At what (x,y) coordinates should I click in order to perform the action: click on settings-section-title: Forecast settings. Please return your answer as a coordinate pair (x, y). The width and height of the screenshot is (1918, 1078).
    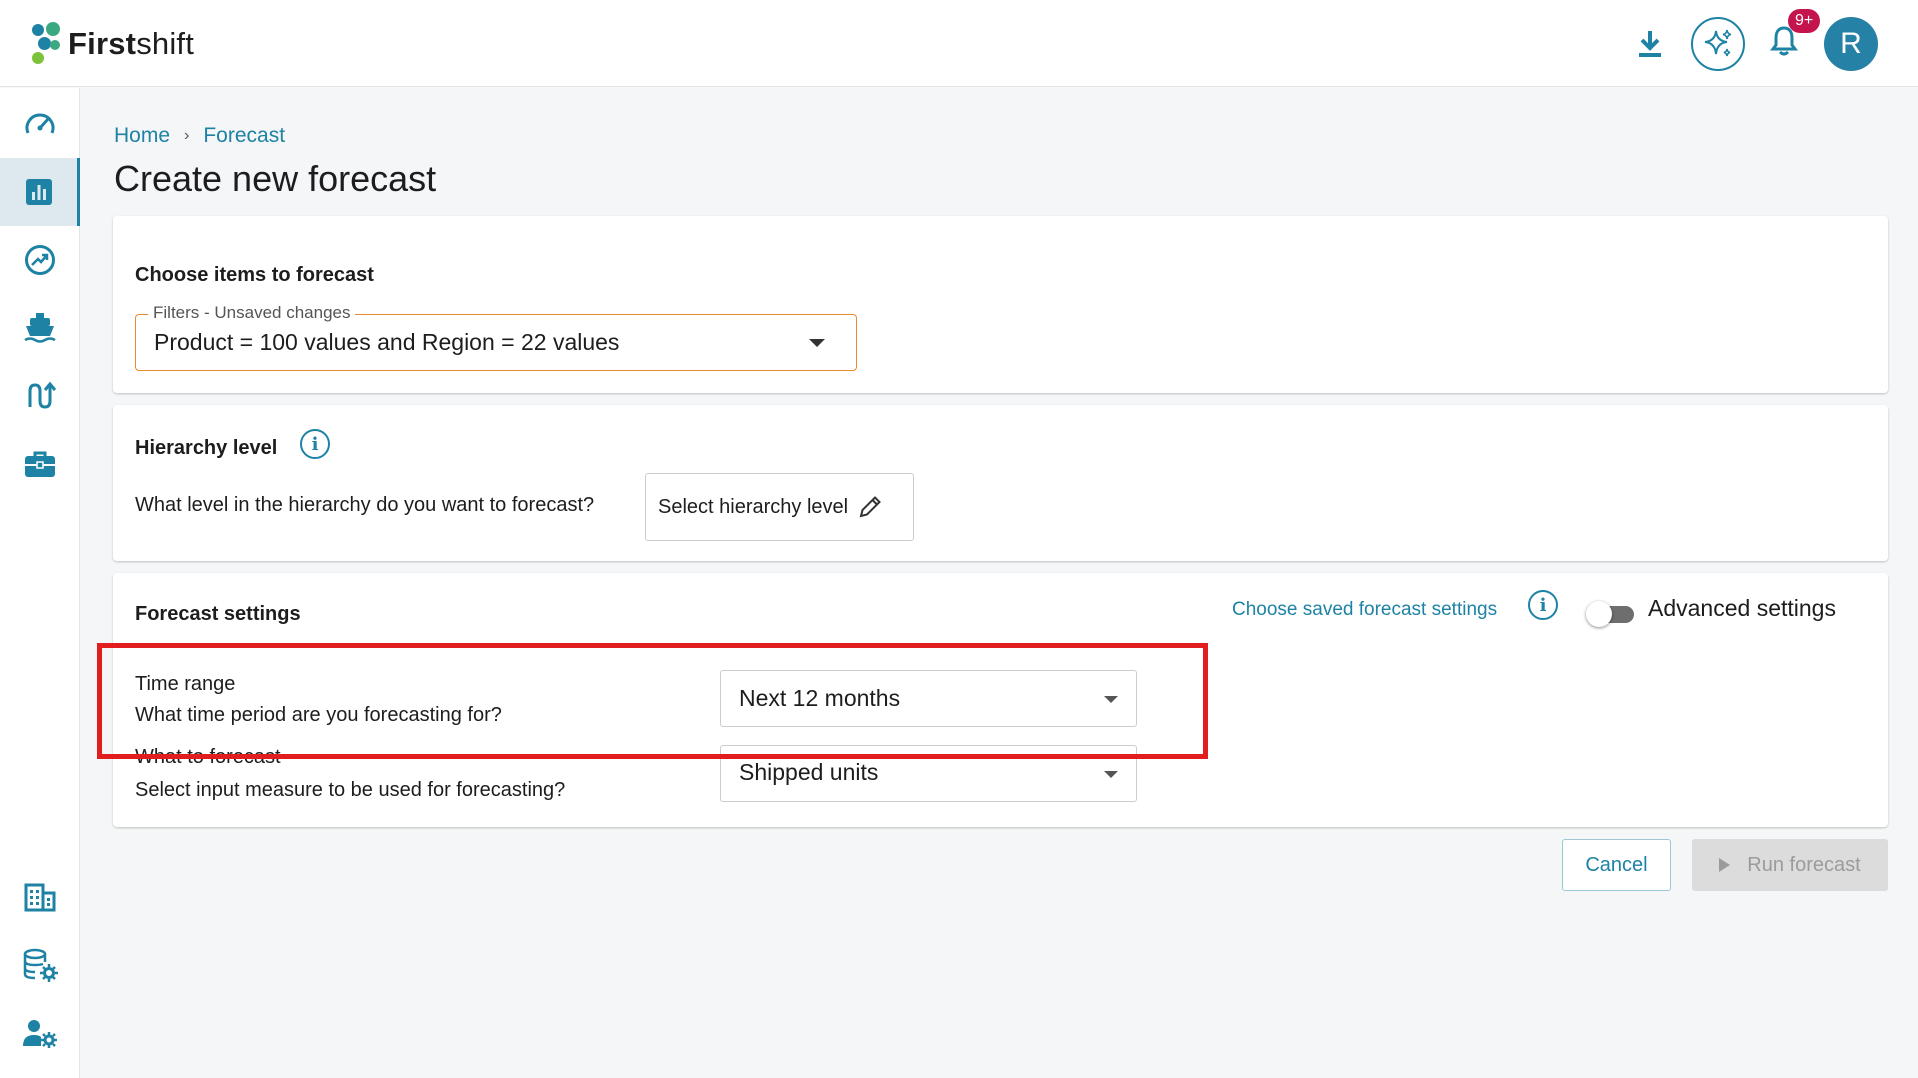
    Looking at the image, I should click on (218, 614).